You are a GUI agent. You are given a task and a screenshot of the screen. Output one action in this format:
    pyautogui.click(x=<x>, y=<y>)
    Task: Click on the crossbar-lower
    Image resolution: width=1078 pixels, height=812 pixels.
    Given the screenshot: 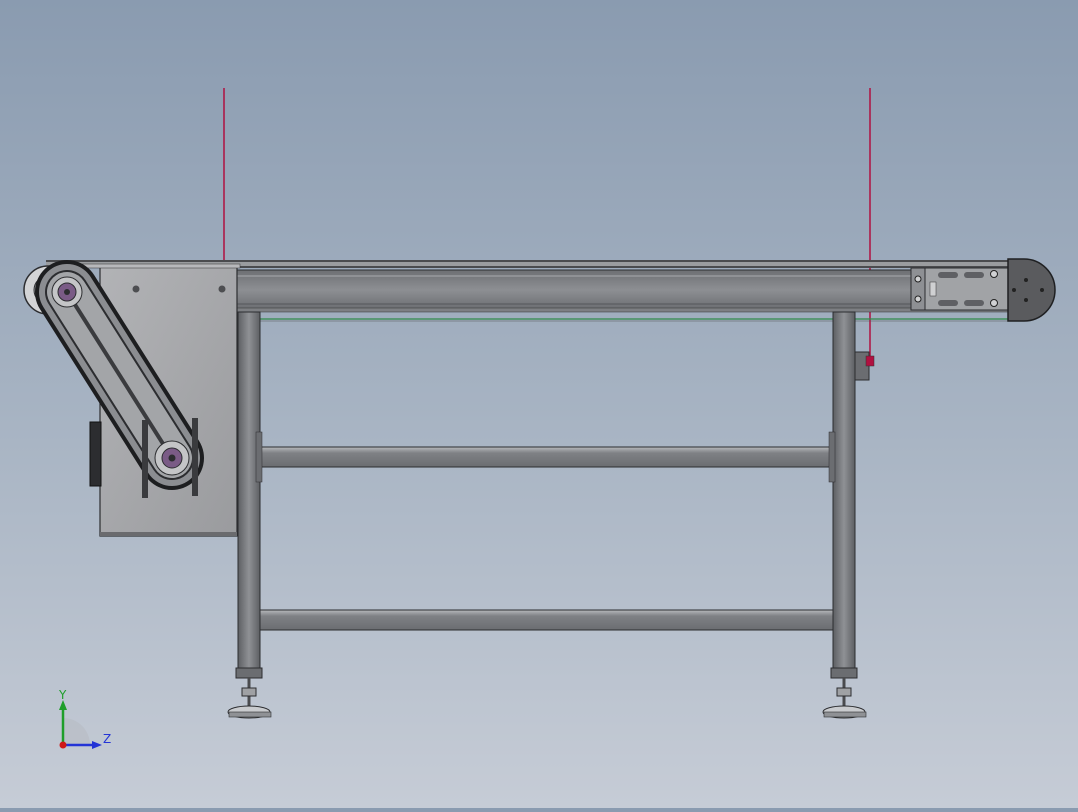 What is the action you would take?
    pyautogui.click(x=546, y=620)
    